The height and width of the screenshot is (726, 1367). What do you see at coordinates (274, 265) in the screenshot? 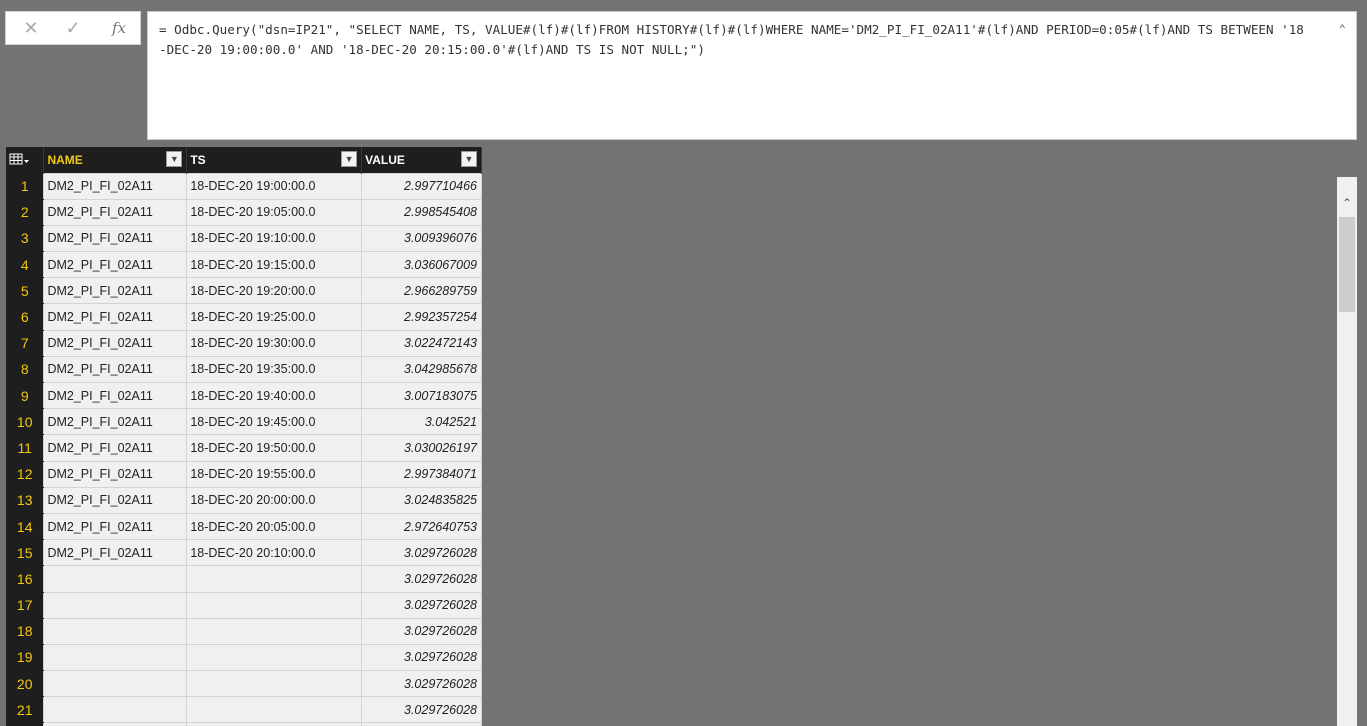
I see `cell-ts: 18-DEC-20 19:15:00.0` at bounding box center [274, 265].